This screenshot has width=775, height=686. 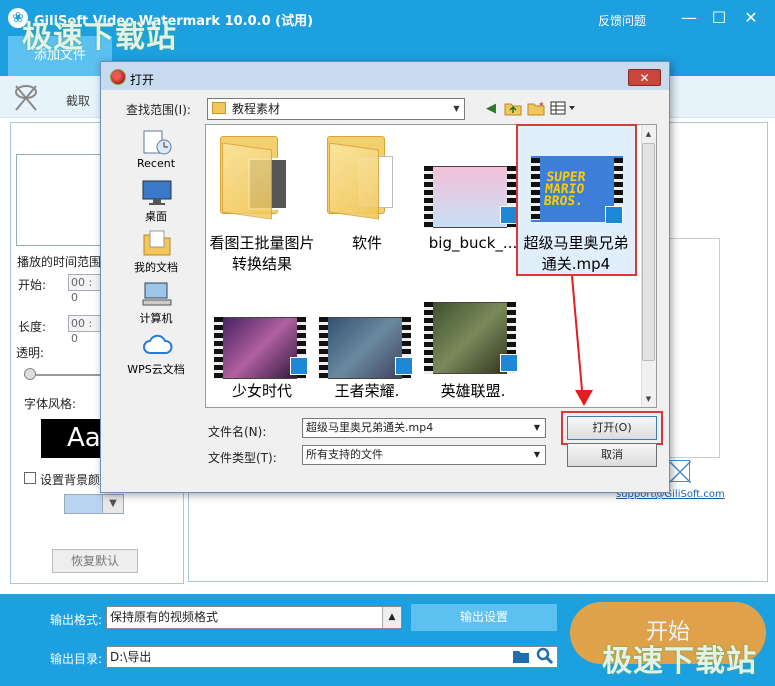 What do you see at coordinates (679, 661) in the screenshot?
I see `watermark-text-bottom: 极速下载站` at bounding box center [679, 661].